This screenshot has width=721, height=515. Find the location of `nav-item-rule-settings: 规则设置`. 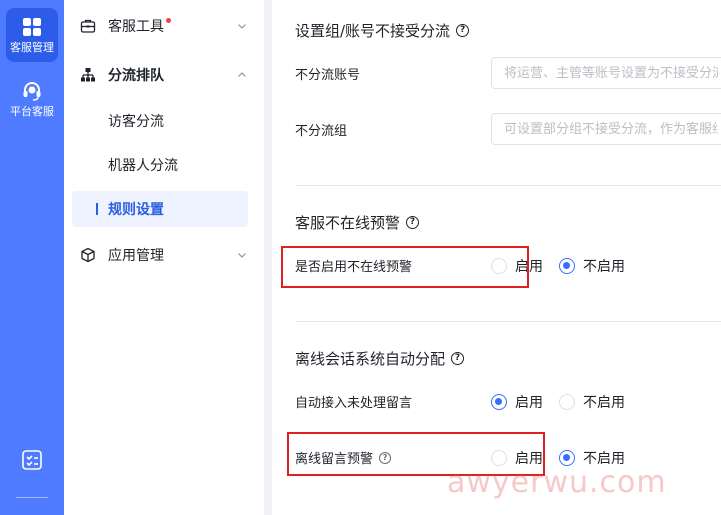

nav-item-rule-settings: 规则设置 is located at coordinates (160, 209).